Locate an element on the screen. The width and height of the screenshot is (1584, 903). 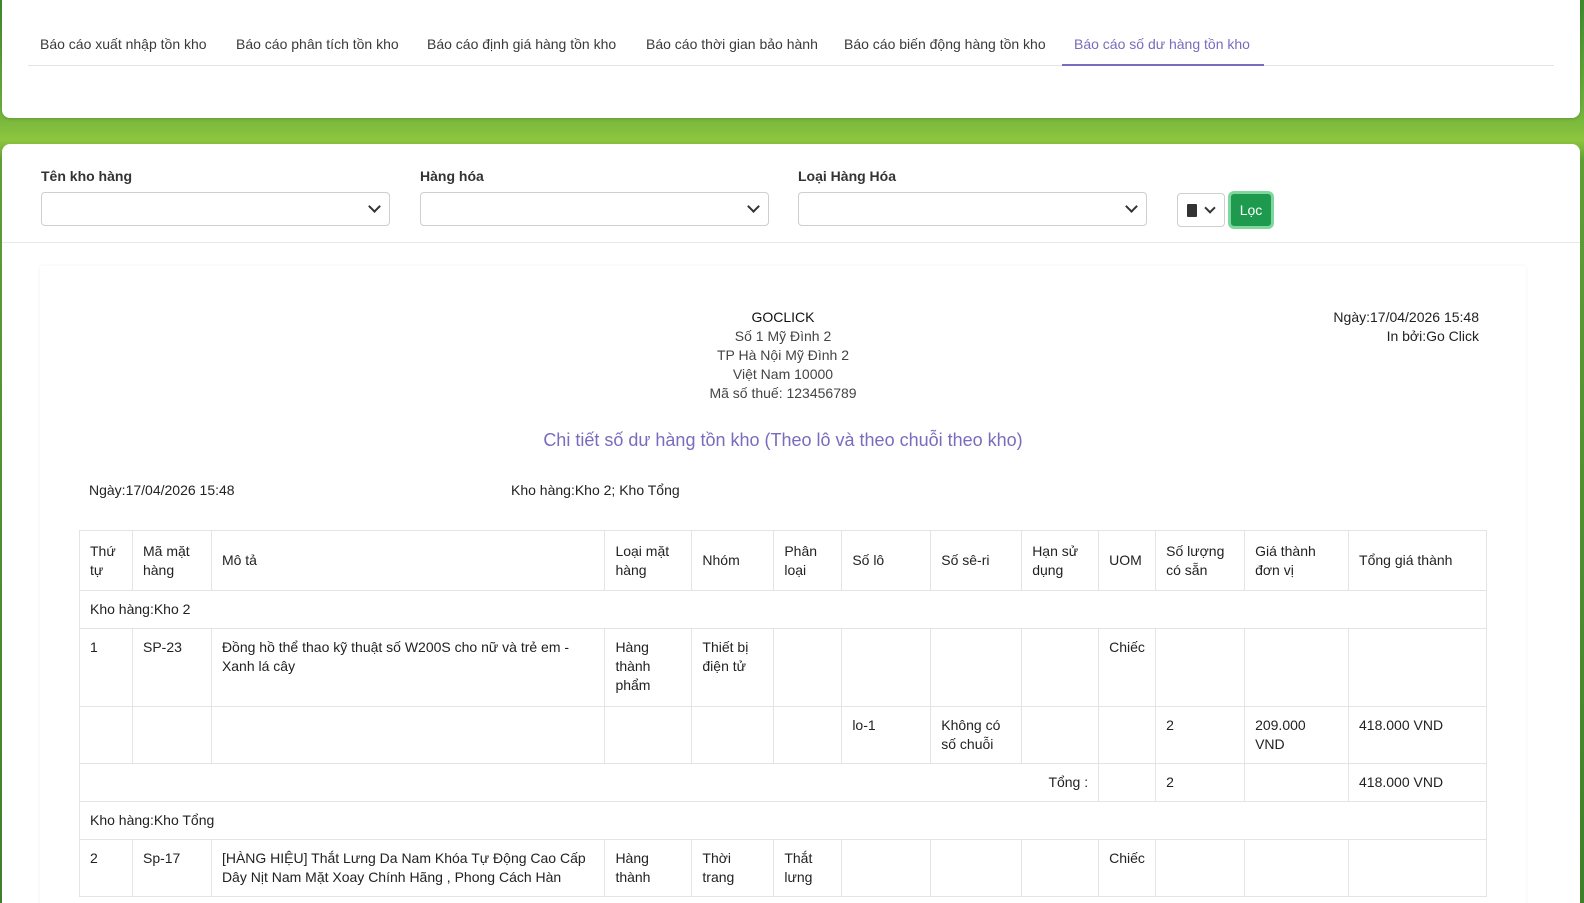
warehouse-group-row: Kho hàng:Kho 2 is located at coordinates (783, 609).